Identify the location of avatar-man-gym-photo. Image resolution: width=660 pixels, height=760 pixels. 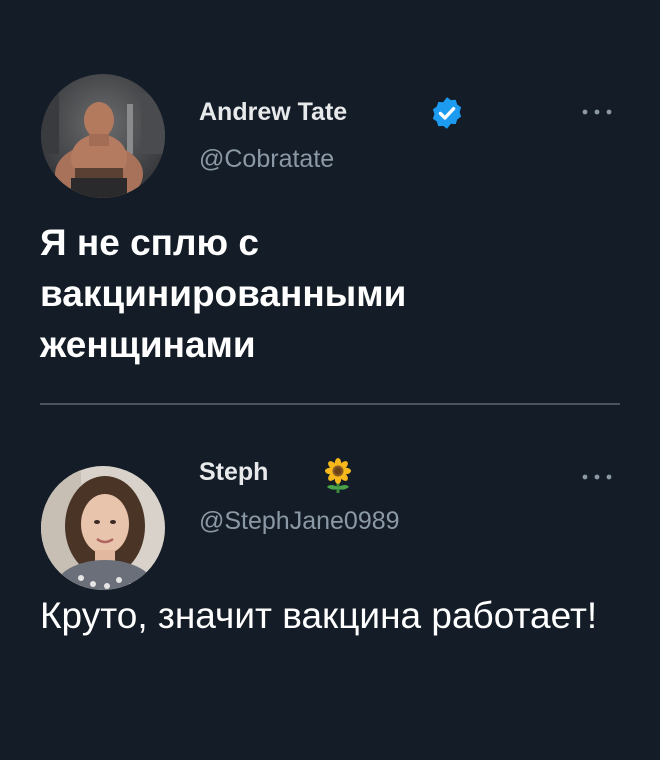
(103, 136).